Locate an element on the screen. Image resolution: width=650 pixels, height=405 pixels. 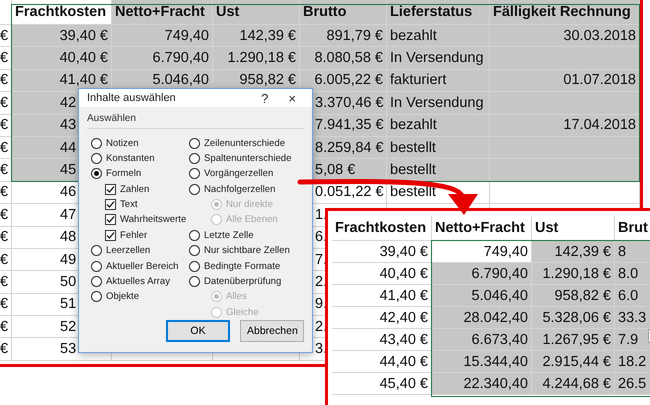
option-label: Nur direkte is located at coordinates (249, 204).